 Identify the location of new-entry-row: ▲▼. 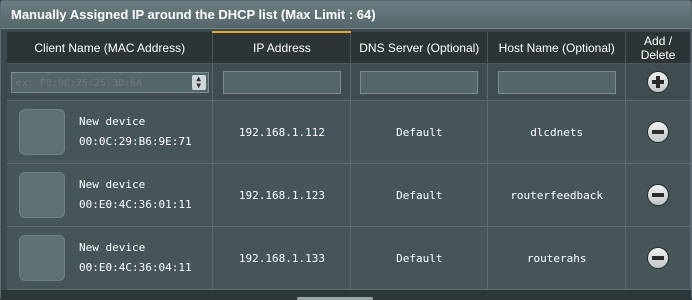
(349, 82).